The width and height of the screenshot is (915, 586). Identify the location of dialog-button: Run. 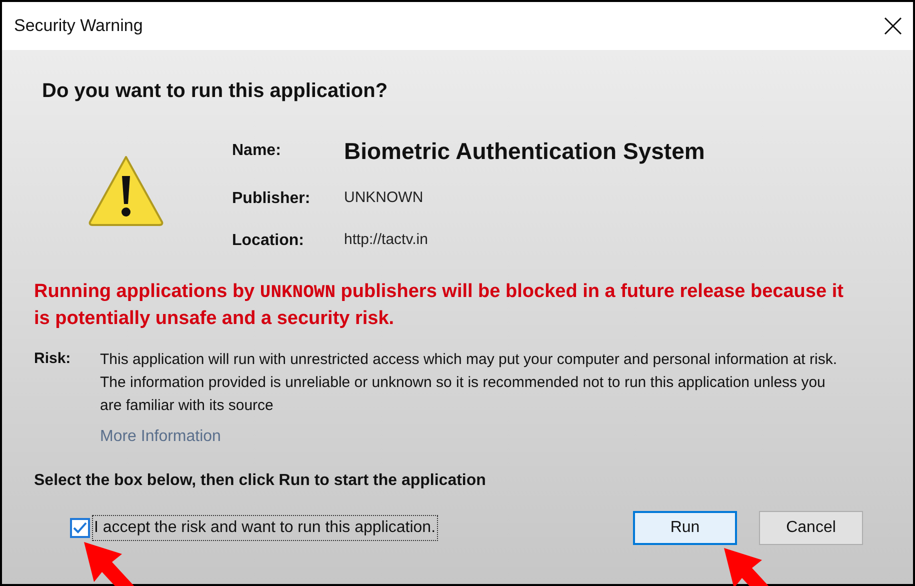
(685, 527).